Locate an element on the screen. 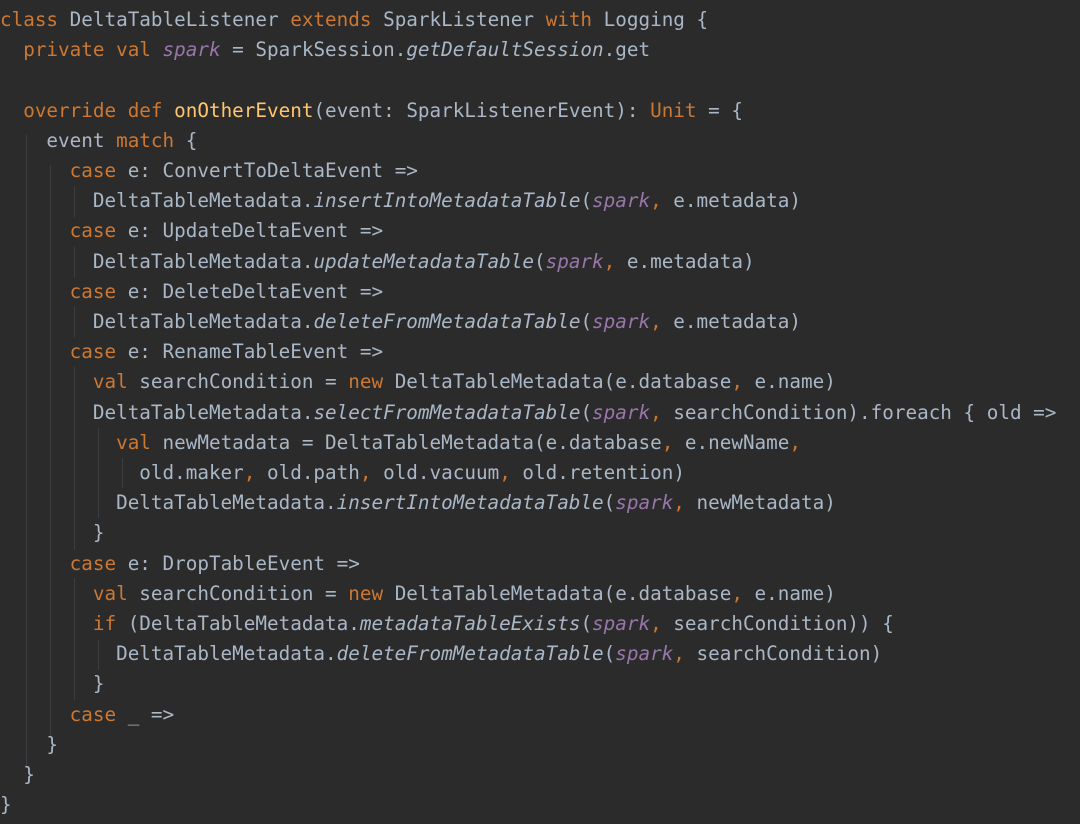 The height and width of the screenshot is (824, 1080). code-token: DeltaTableMetadata(e.database is located at coordinates (557, 593).